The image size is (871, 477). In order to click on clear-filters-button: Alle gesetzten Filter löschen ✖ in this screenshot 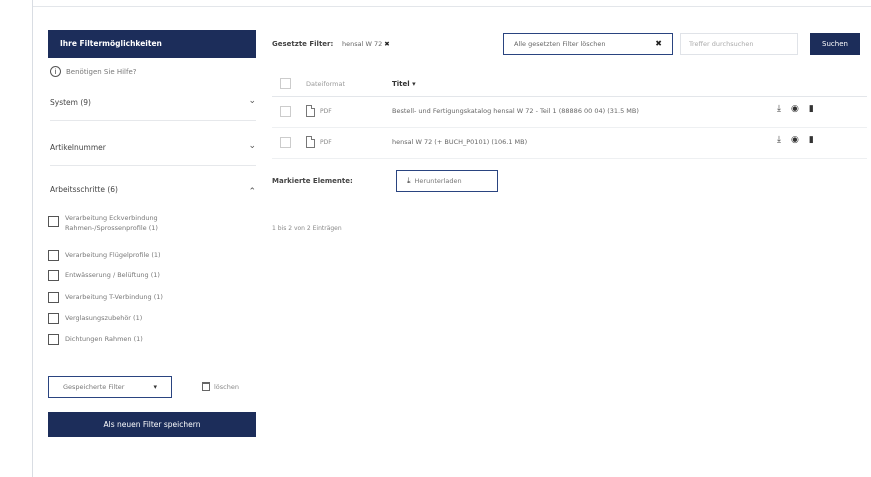, I will do `click(588, 44)`.